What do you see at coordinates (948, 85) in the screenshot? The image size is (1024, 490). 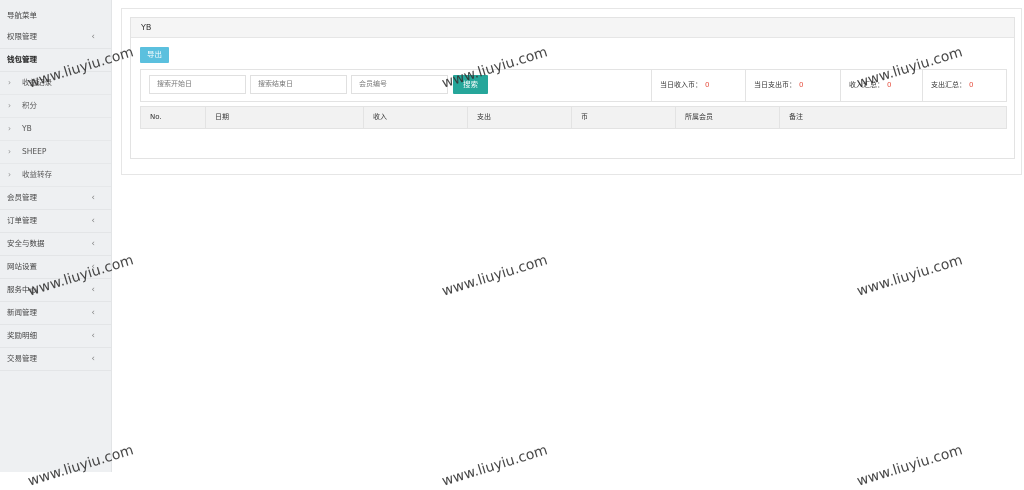 I see `stat-label: 支出汇总：` at bounding box center [948, 85].